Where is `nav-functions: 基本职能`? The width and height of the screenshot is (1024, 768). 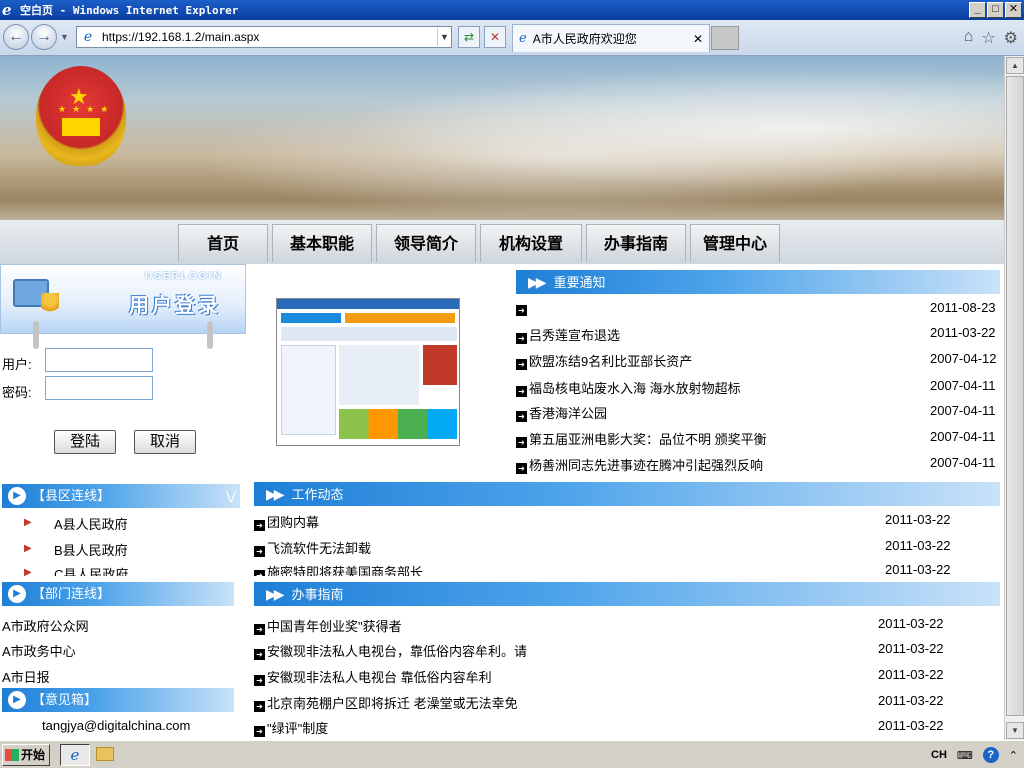
nav-functions: 基本职能 is located at coordinates (322, 243).